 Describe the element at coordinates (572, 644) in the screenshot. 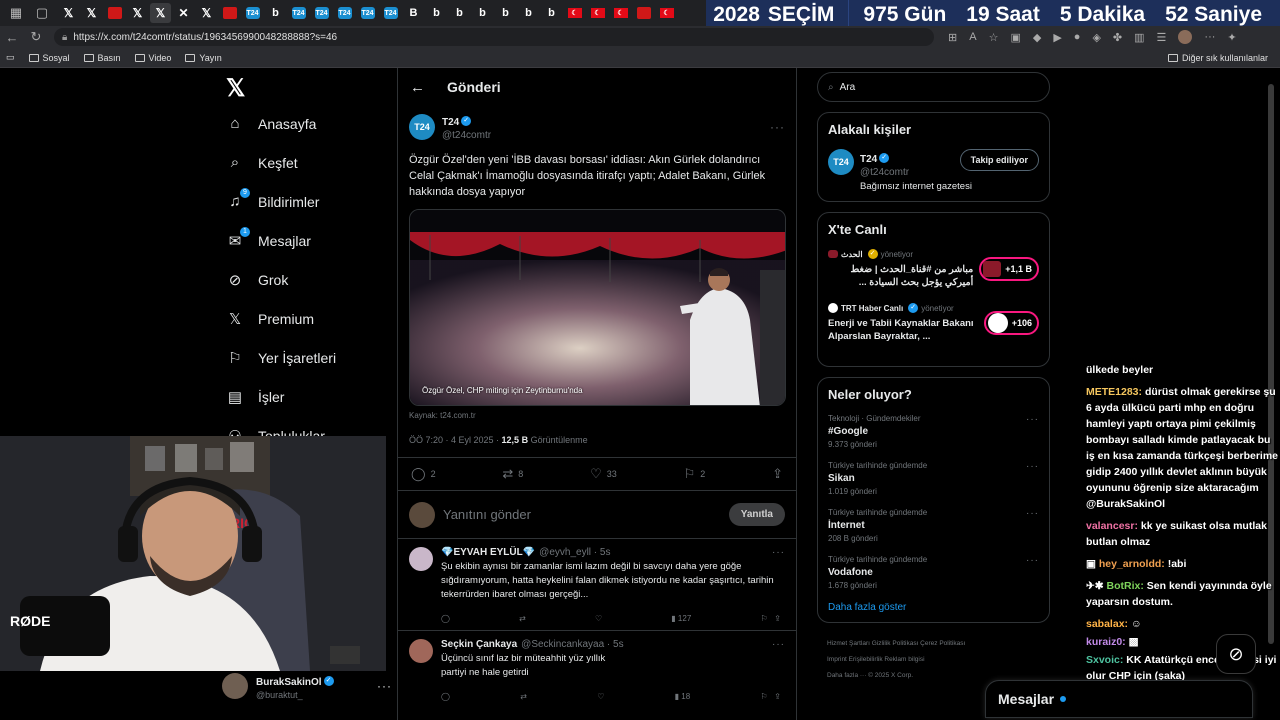

I see `author-handle: @Seckincankayaa · 5s` at that location.